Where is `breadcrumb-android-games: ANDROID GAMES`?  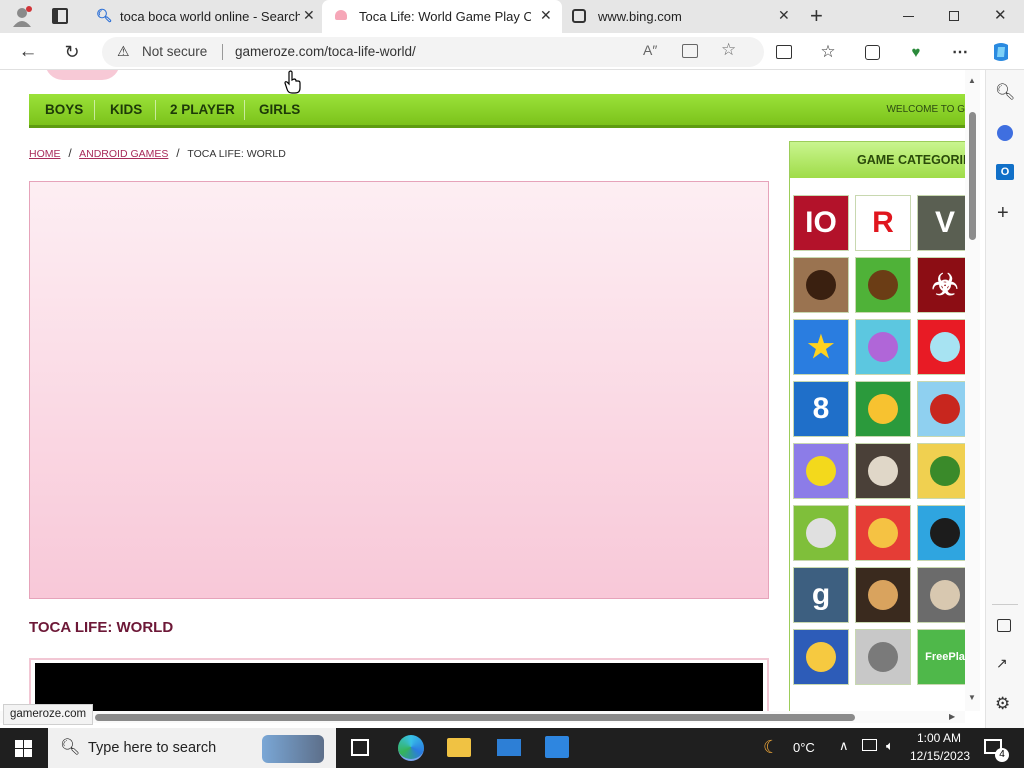
breadcrumb-android-games: ANDROID GAMES is located at coordinates (123, 154).